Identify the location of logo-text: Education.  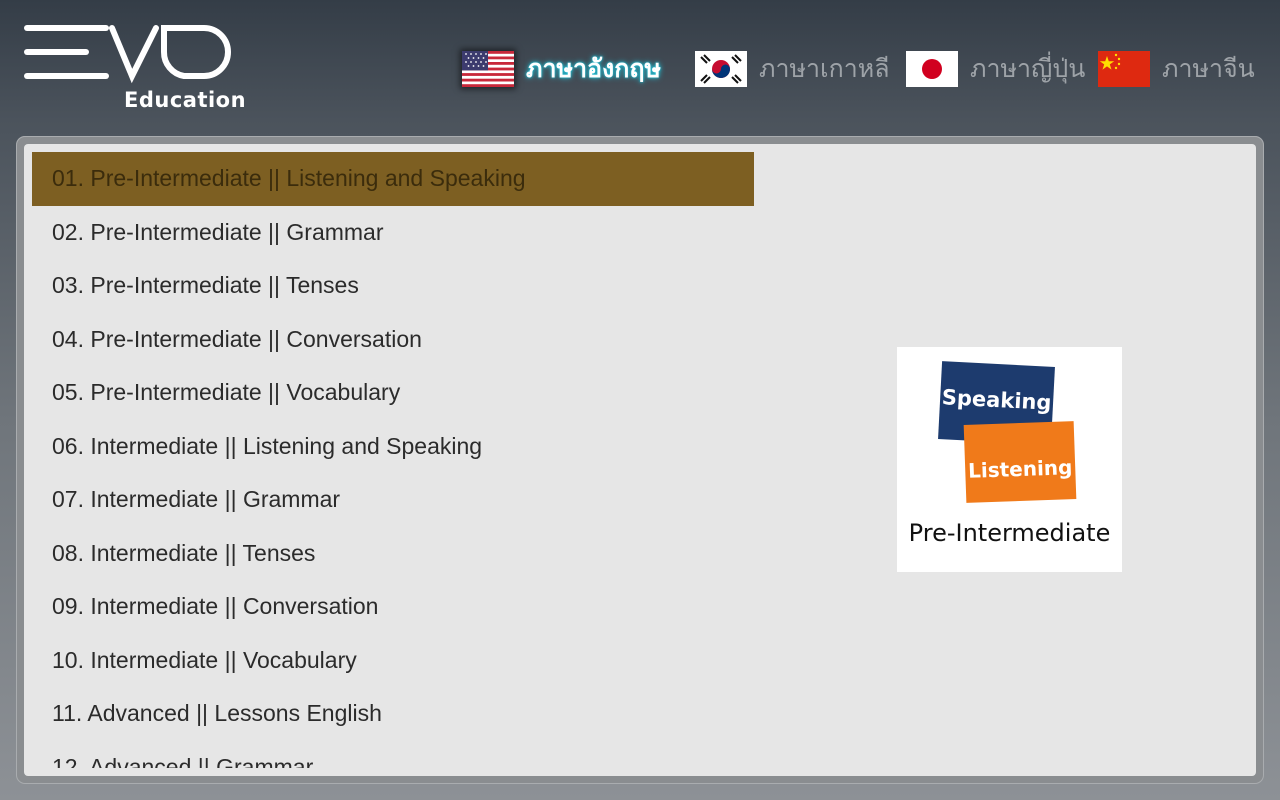
(185, 100).